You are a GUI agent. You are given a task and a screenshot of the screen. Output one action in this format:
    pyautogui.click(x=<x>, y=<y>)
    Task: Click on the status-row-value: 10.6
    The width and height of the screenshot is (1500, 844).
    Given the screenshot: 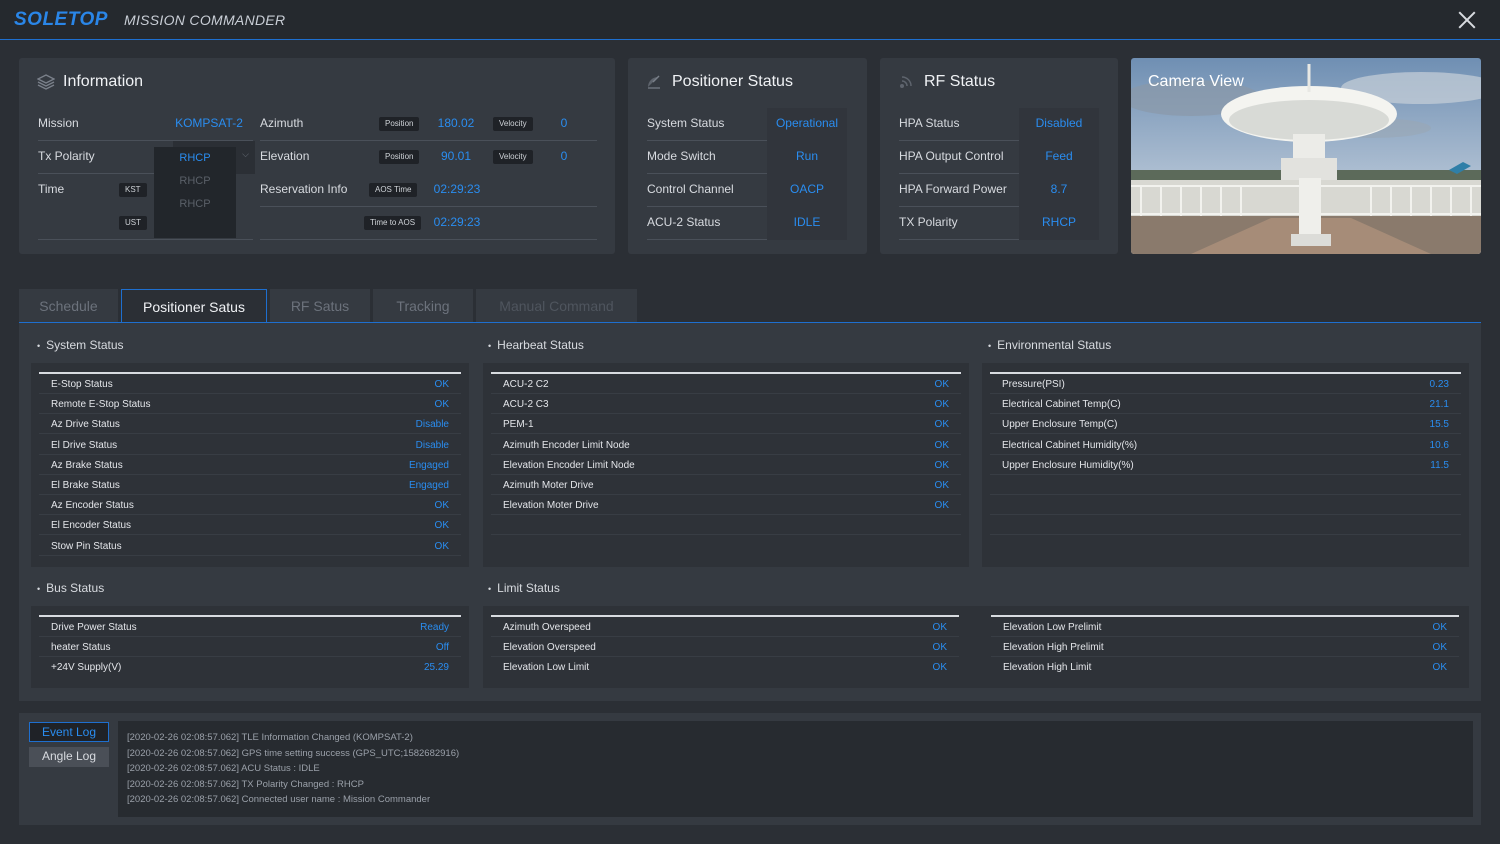 What is the action you would take?
    pyautogui.click(x=1439, y=445)
    